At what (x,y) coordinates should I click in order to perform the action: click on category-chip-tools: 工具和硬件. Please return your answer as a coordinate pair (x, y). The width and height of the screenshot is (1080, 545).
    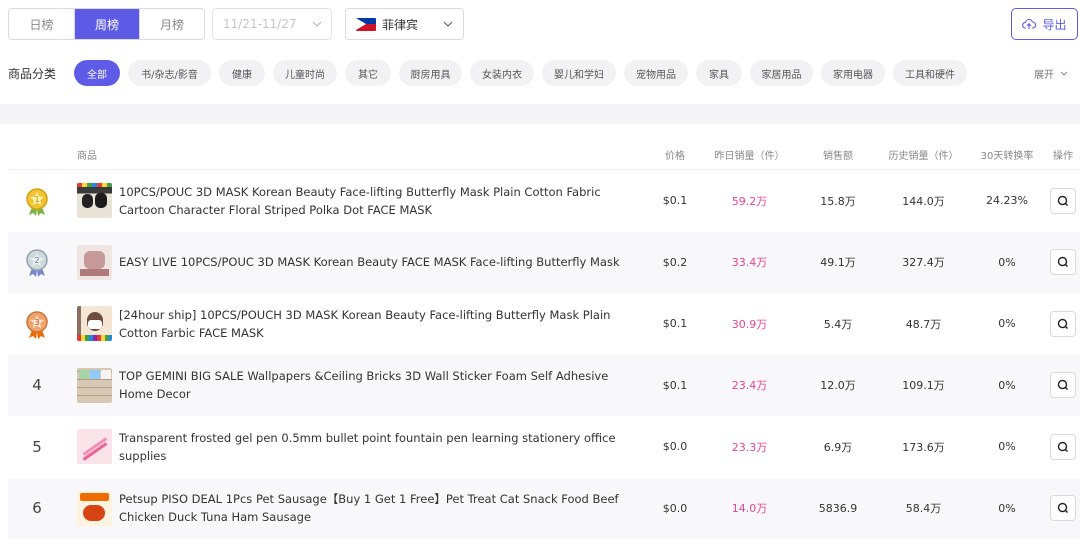
    Looking at the image, I should click on (930, 73).